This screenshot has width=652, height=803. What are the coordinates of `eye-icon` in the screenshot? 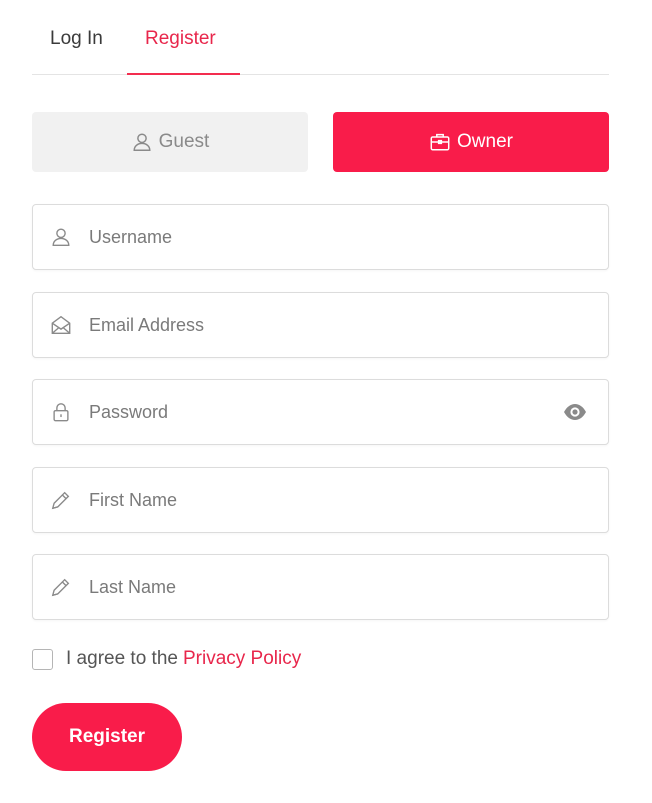 It's located at (575, 412).